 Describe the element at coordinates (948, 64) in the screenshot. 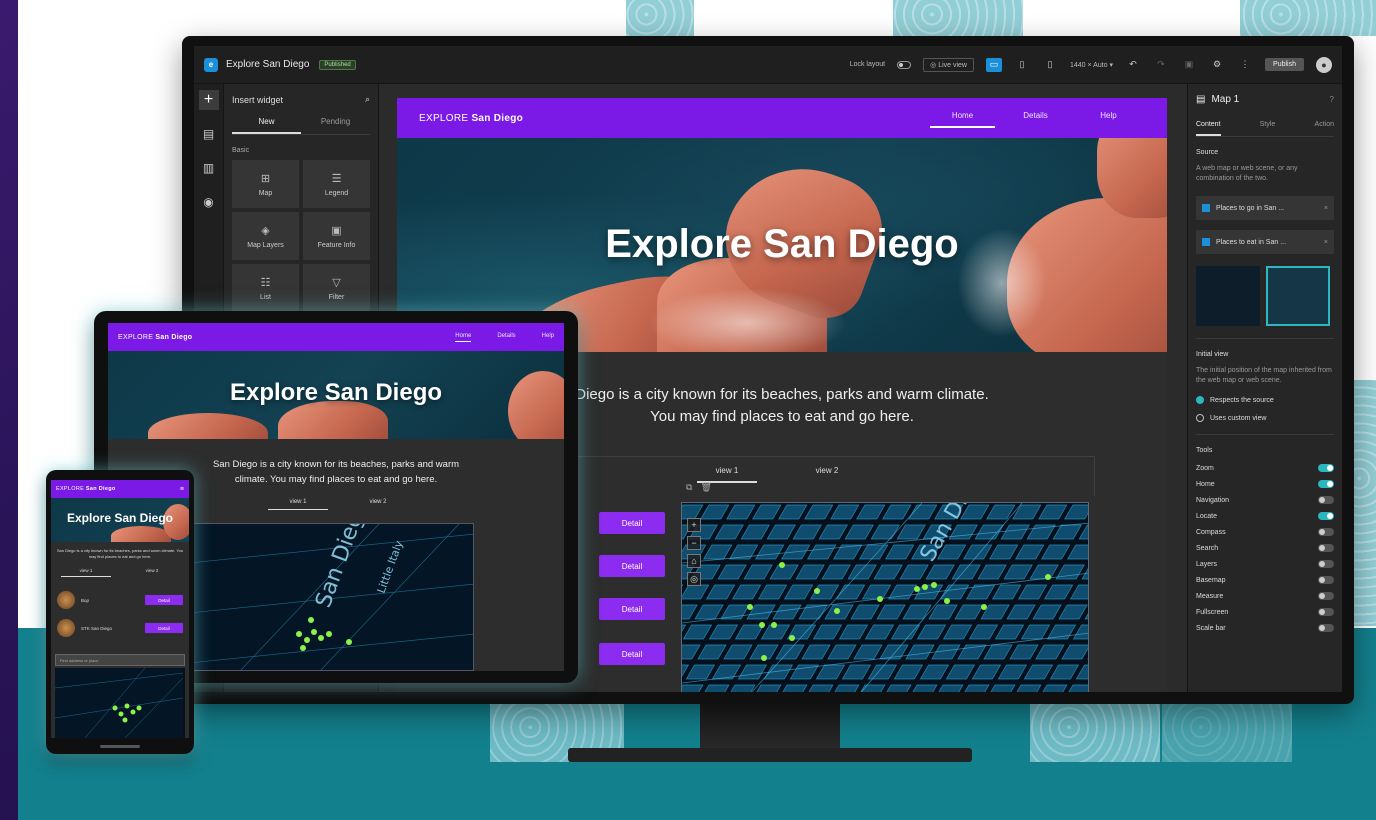

I see `live-view-button: ◎ Live view` at that location.